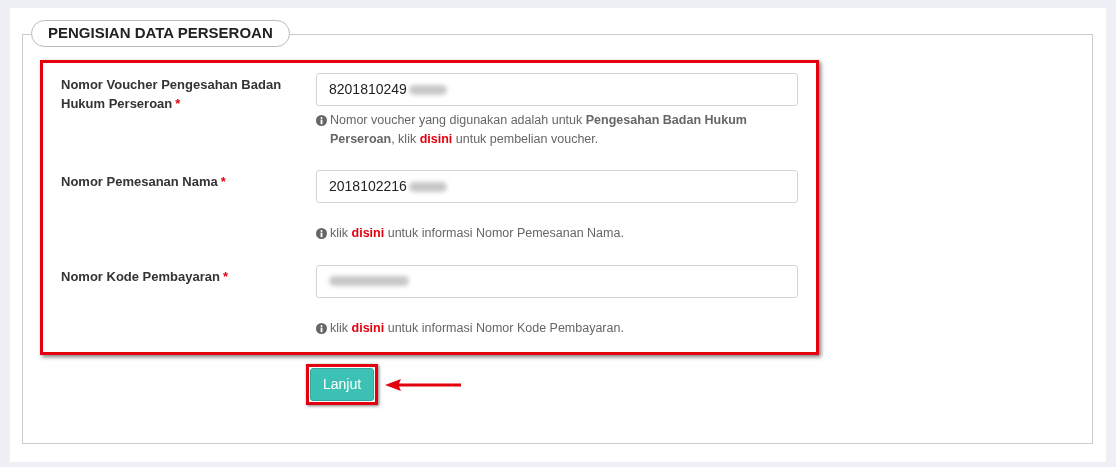 Image resolution: width=1116 pixels, height=467 pixels. I want to click on field-label: Nomor Pemesanan Nama *, so click(144, 182).